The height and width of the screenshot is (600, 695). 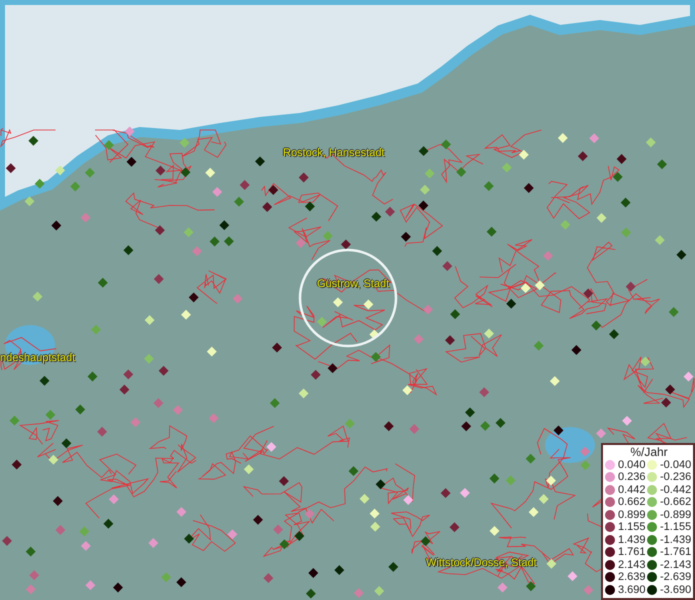 What do you see at coordinates (632, 590) in the screenshot?
I see `legend-value: 3.690` at bounding box center [632, 590].